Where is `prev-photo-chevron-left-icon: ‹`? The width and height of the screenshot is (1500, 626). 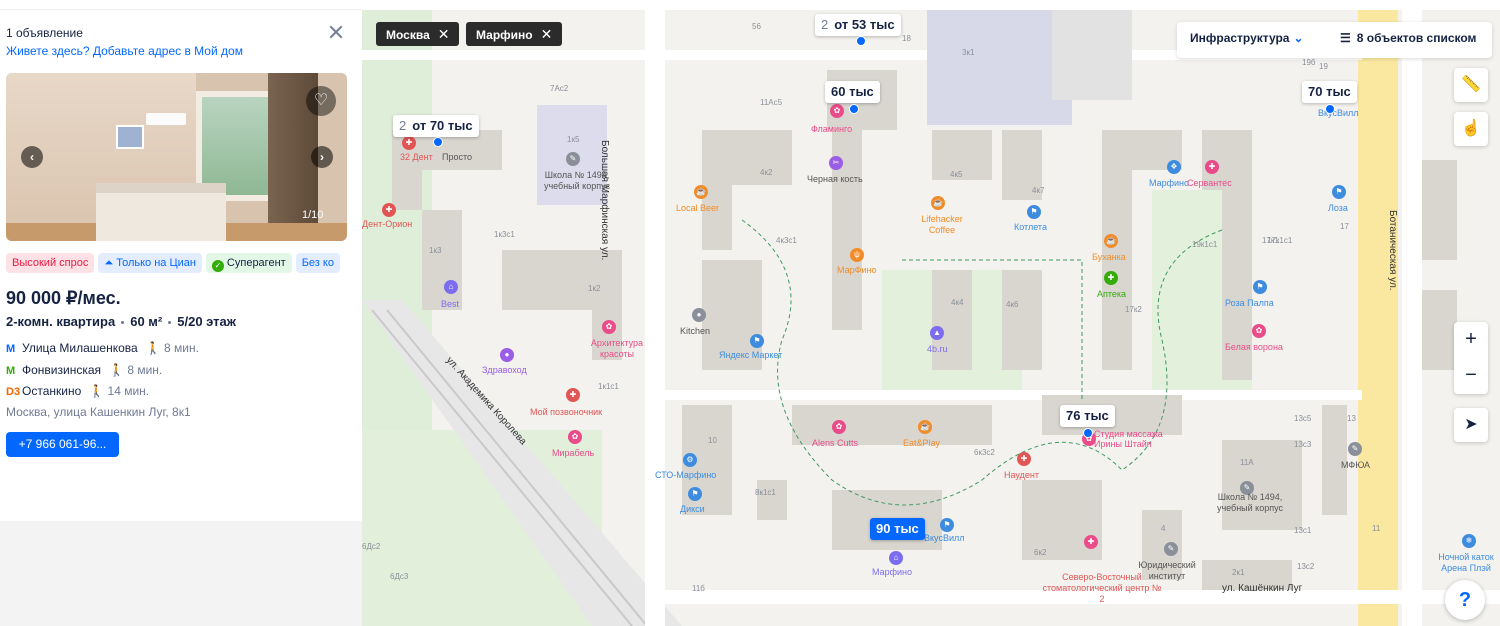 prev-photo-chevron-left-icon: ‹ is located at coordinates (32, 157).